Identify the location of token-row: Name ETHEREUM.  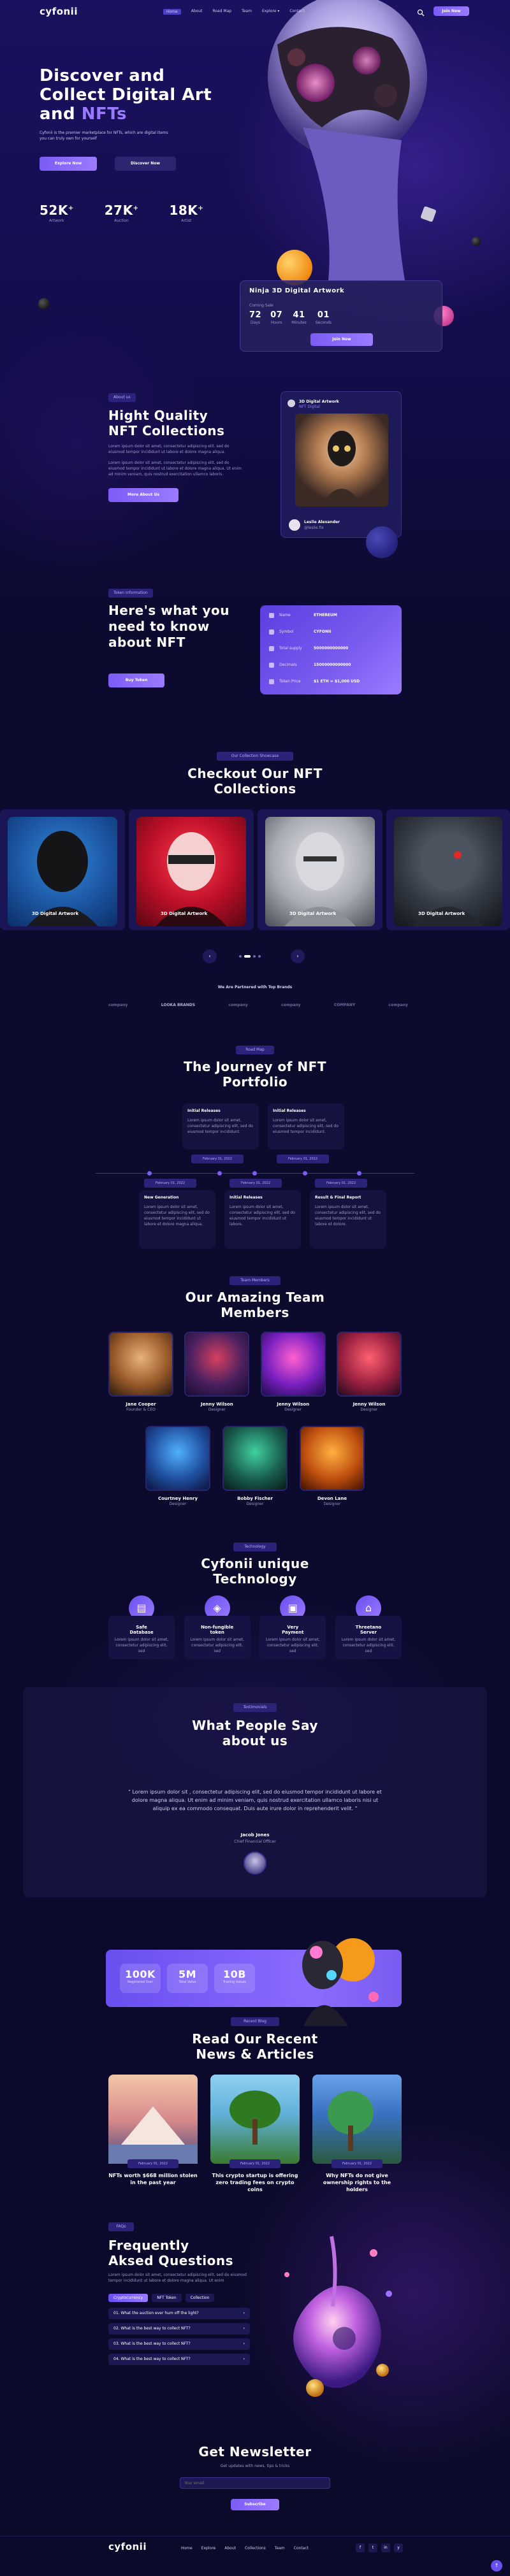
(303, 615).